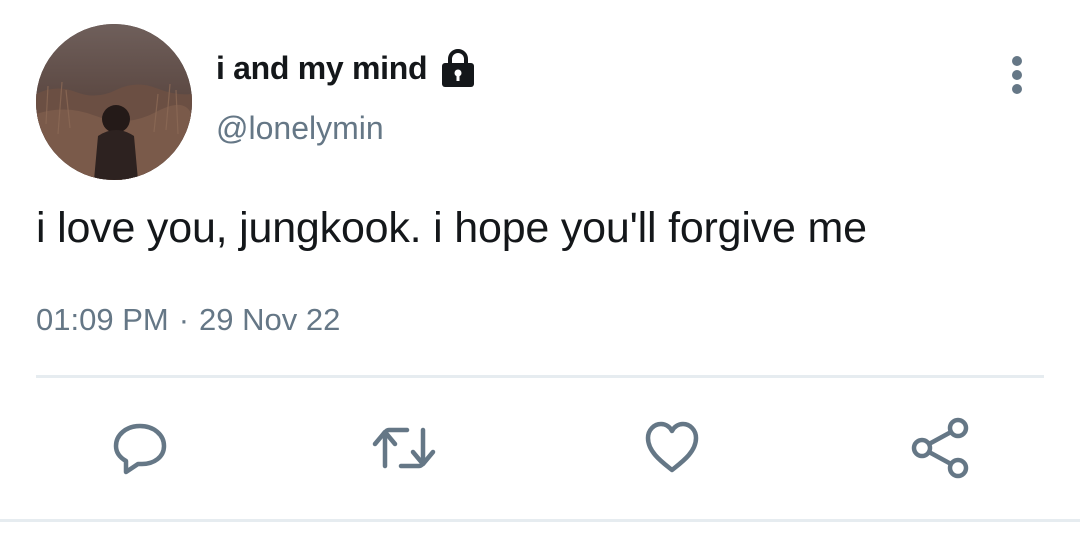  Describe the element at coordinates (540, 376) in the screenshot. I see `divider` at that location.